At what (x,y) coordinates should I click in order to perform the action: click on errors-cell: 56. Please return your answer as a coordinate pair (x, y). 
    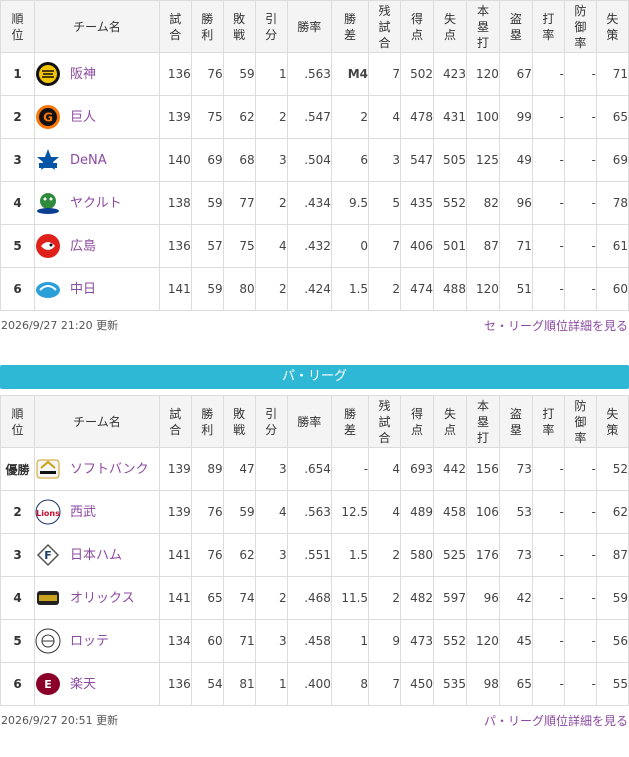
    Looking at the image, I should click on (612, 641).